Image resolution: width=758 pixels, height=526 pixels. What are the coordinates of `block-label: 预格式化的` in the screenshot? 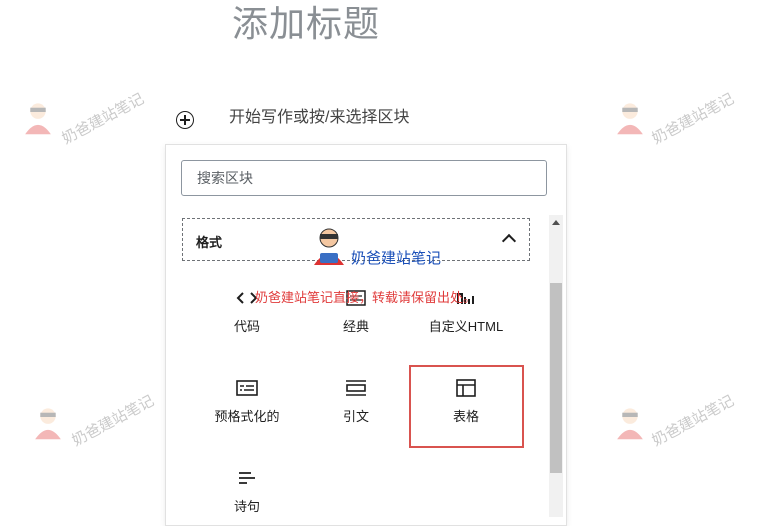 It's located at (247, 416).